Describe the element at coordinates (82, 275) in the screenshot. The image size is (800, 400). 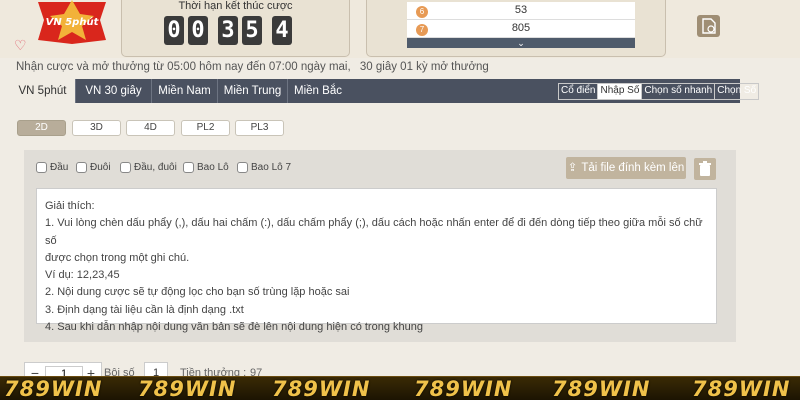
I see `explain-example: Ví dụ: 12,23,45` at that location.